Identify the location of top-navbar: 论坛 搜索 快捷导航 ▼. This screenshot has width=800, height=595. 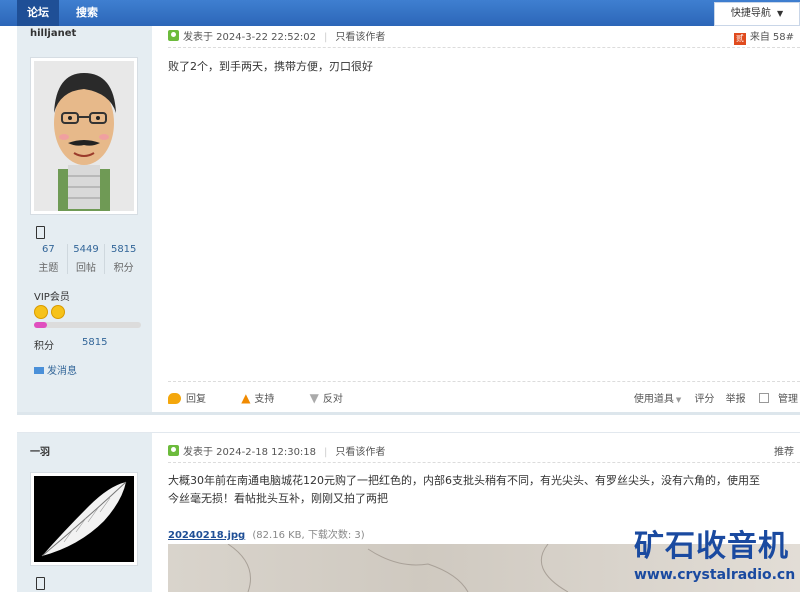
(400, 13).